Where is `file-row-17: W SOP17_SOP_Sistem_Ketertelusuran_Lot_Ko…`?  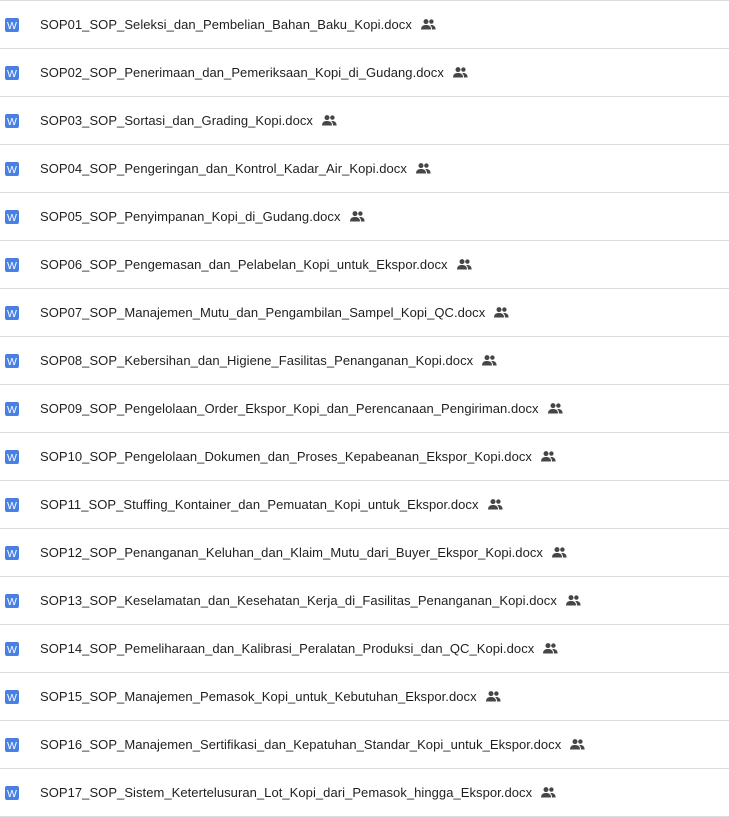 file-row-17: W SOP17_SOP_Sistem_Ketertelusuran_Lot_Ko… is located at coordinates (364, 793).